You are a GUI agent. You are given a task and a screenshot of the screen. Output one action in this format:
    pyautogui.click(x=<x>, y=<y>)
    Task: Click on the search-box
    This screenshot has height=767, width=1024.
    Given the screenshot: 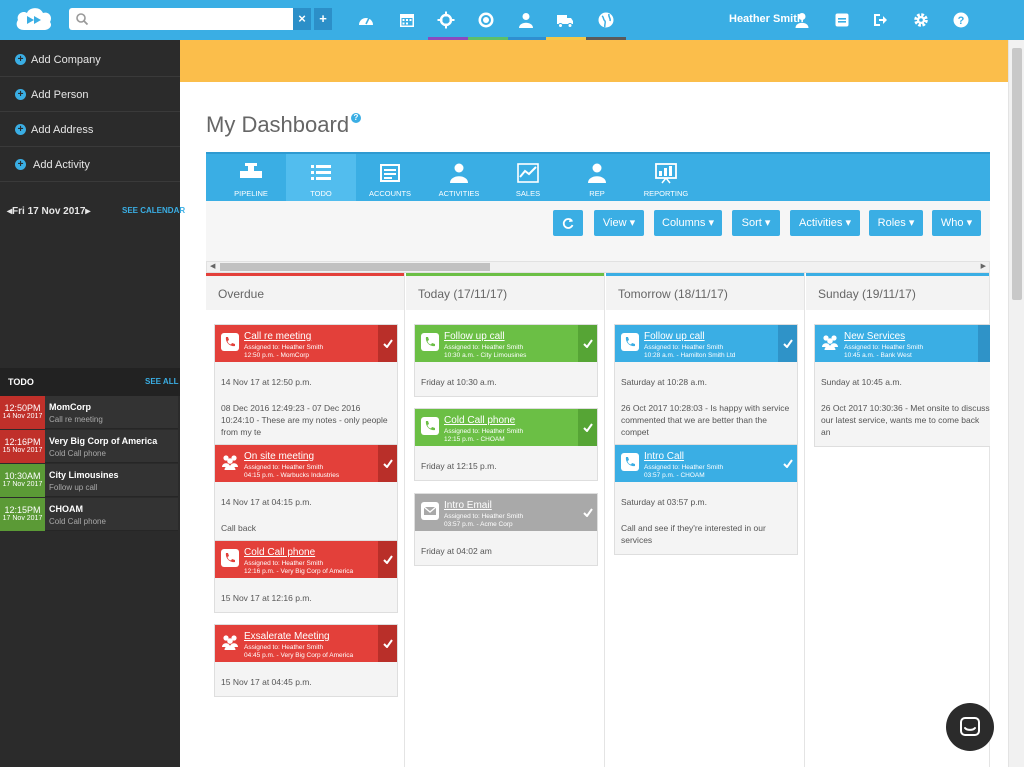 What is the action you would take?
    pyautogui.click(x=181, y=19)
    